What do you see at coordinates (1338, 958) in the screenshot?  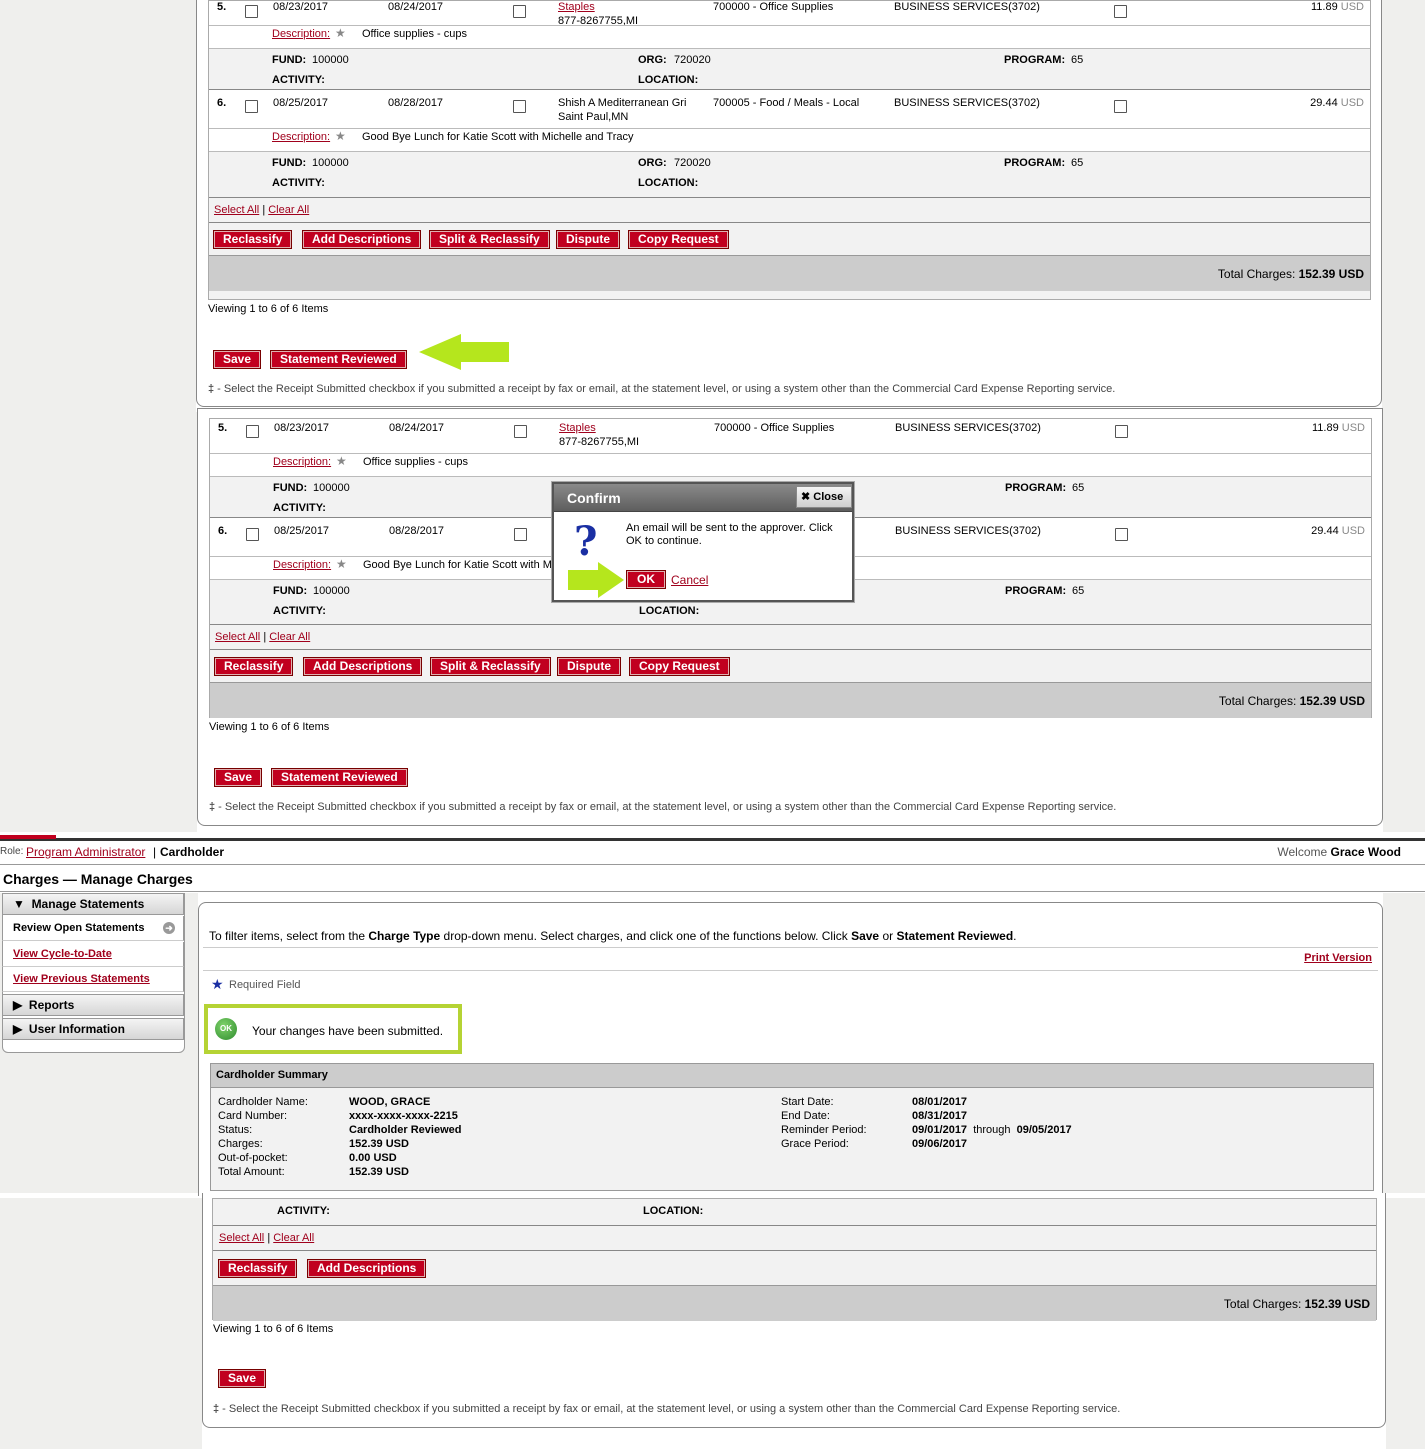 I see `print-version-link: Print Version` at bounding box center [1338, 958].